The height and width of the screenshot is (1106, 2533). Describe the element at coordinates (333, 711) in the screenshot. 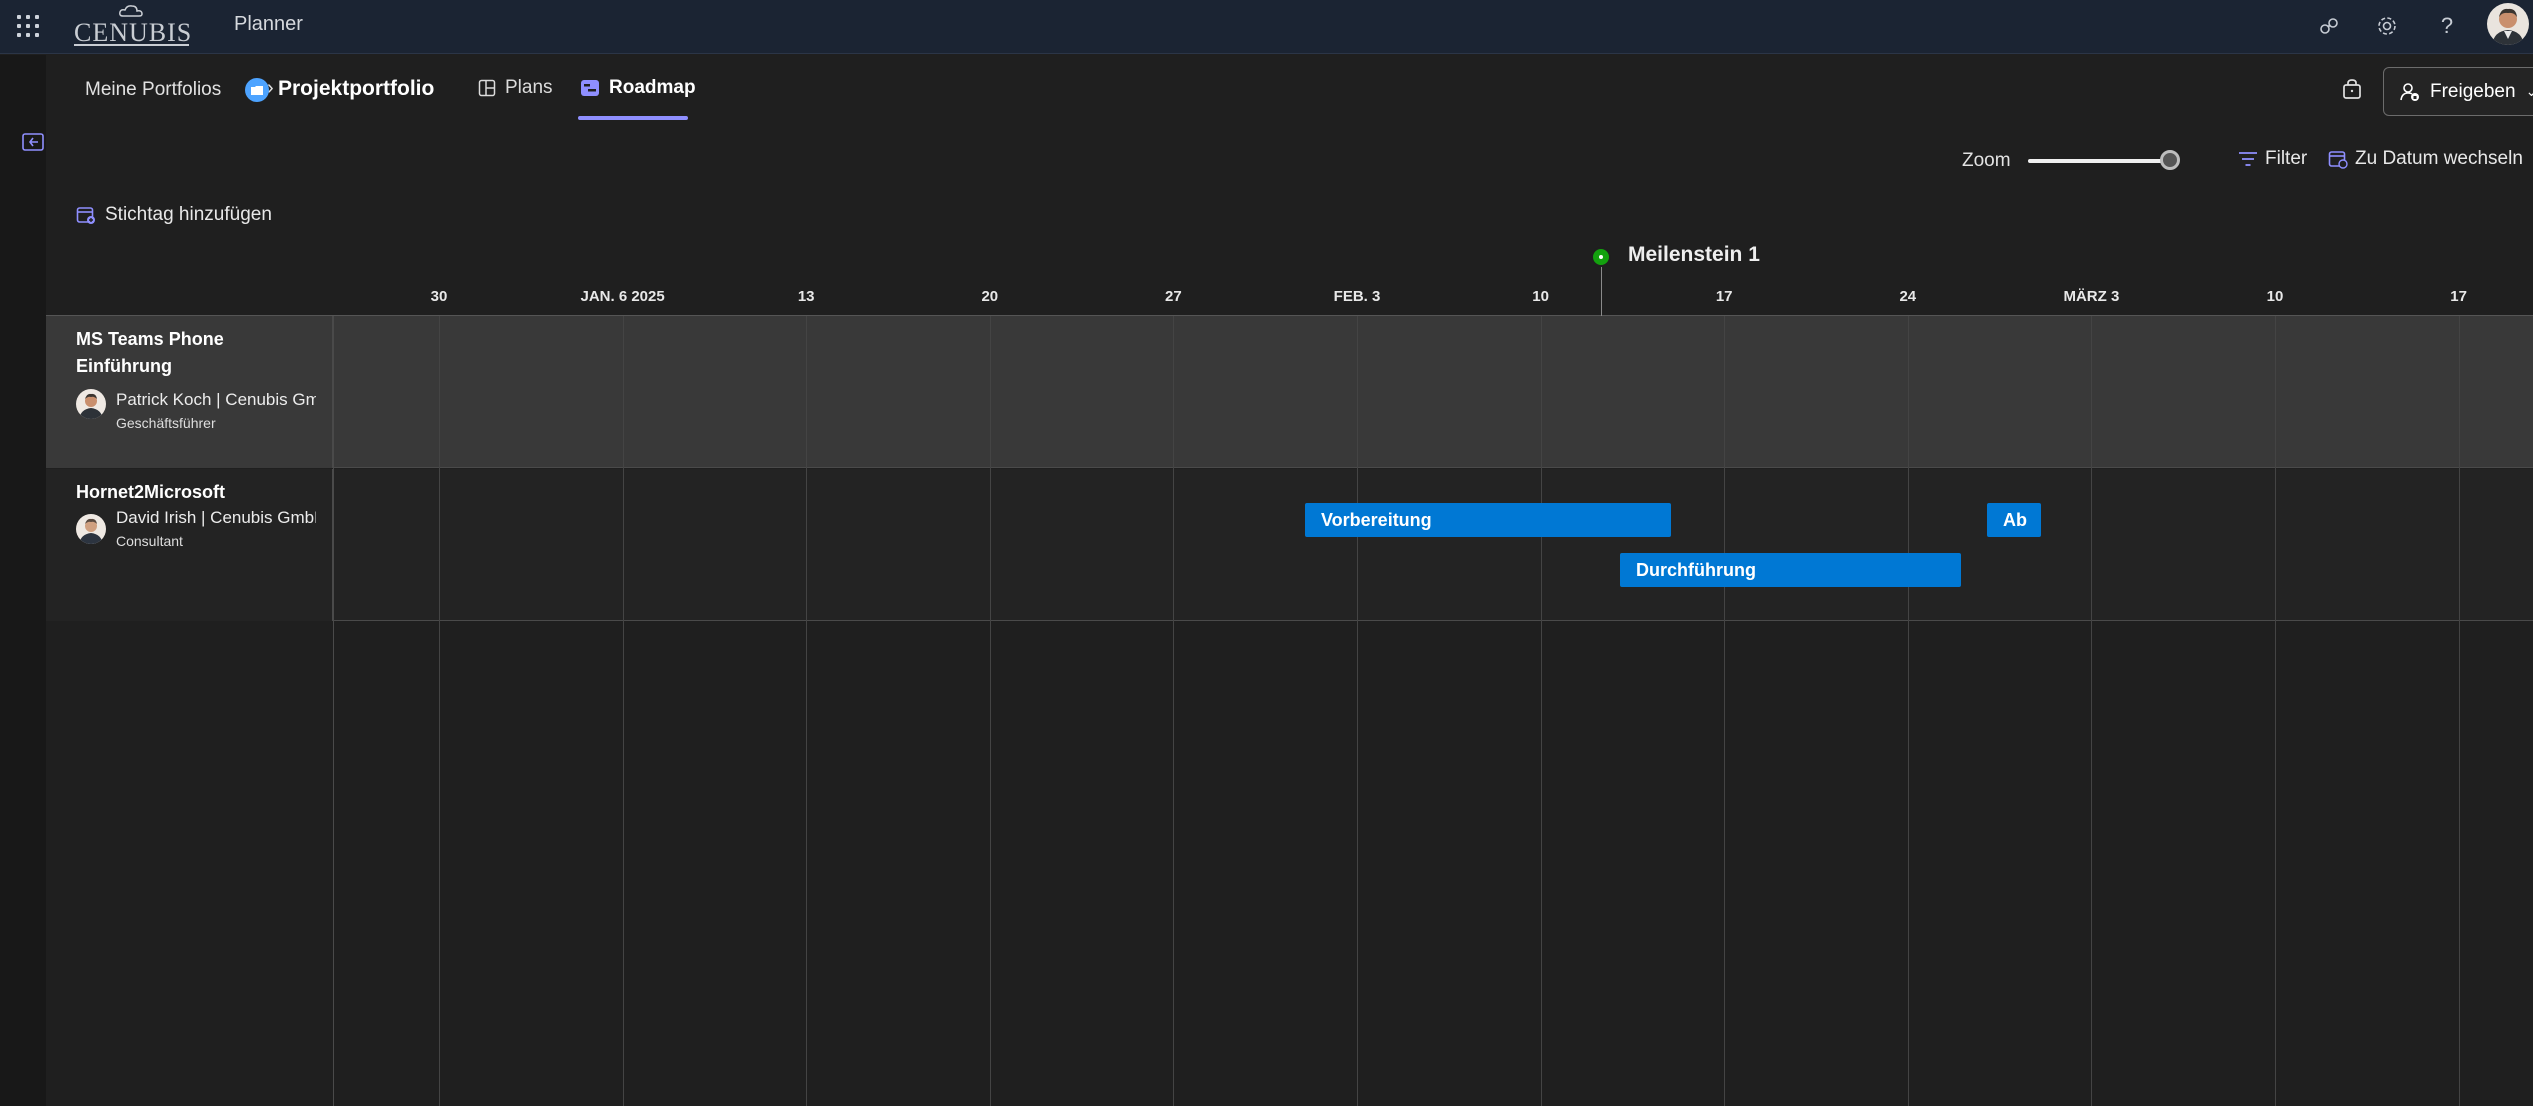

I see `label-column-divider` at that location.